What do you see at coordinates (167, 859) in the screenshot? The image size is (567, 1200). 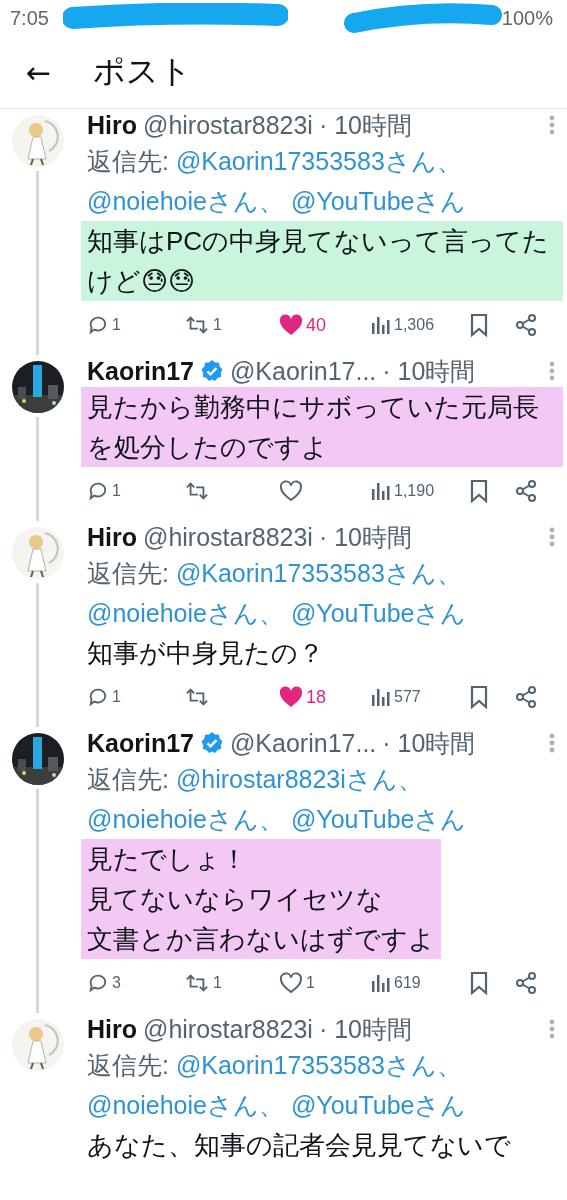 I see `post-text-line: 見たでしょ！` at bounding box center [167, 859].